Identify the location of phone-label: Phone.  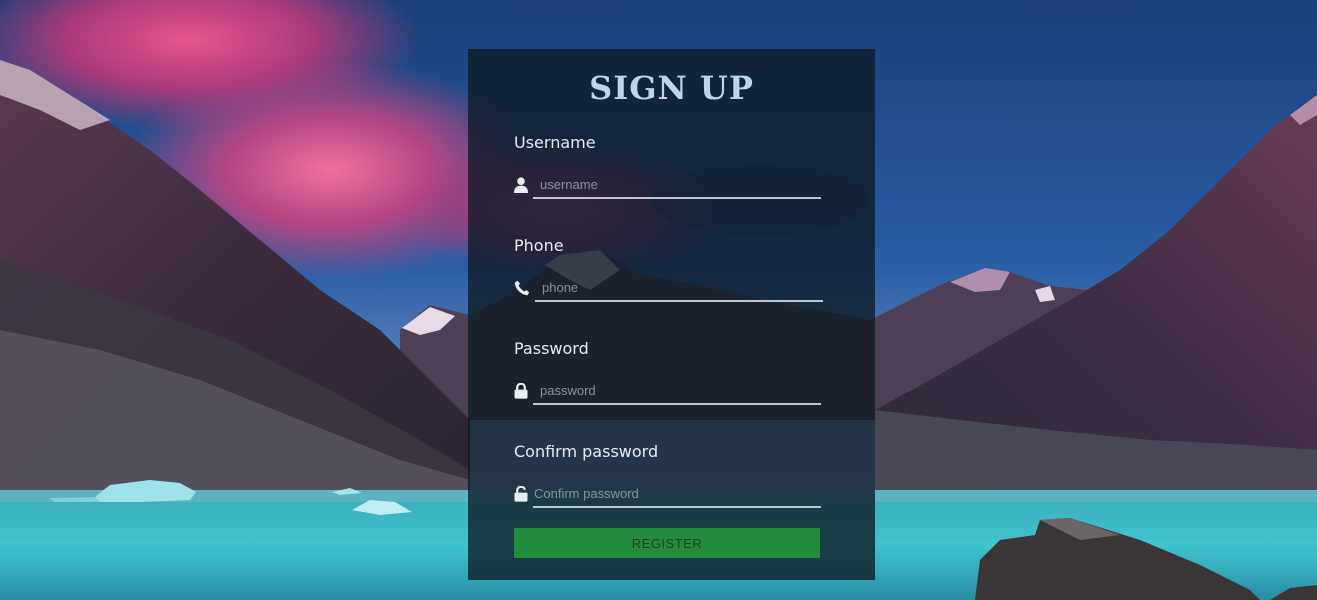
(539, 245).